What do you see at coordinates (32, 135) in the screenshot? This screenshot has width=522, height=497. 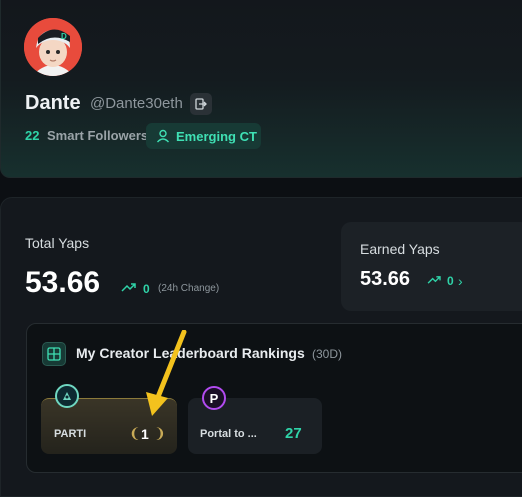 I see `smart-followers-count: 22` at bounding box center [32, 135].